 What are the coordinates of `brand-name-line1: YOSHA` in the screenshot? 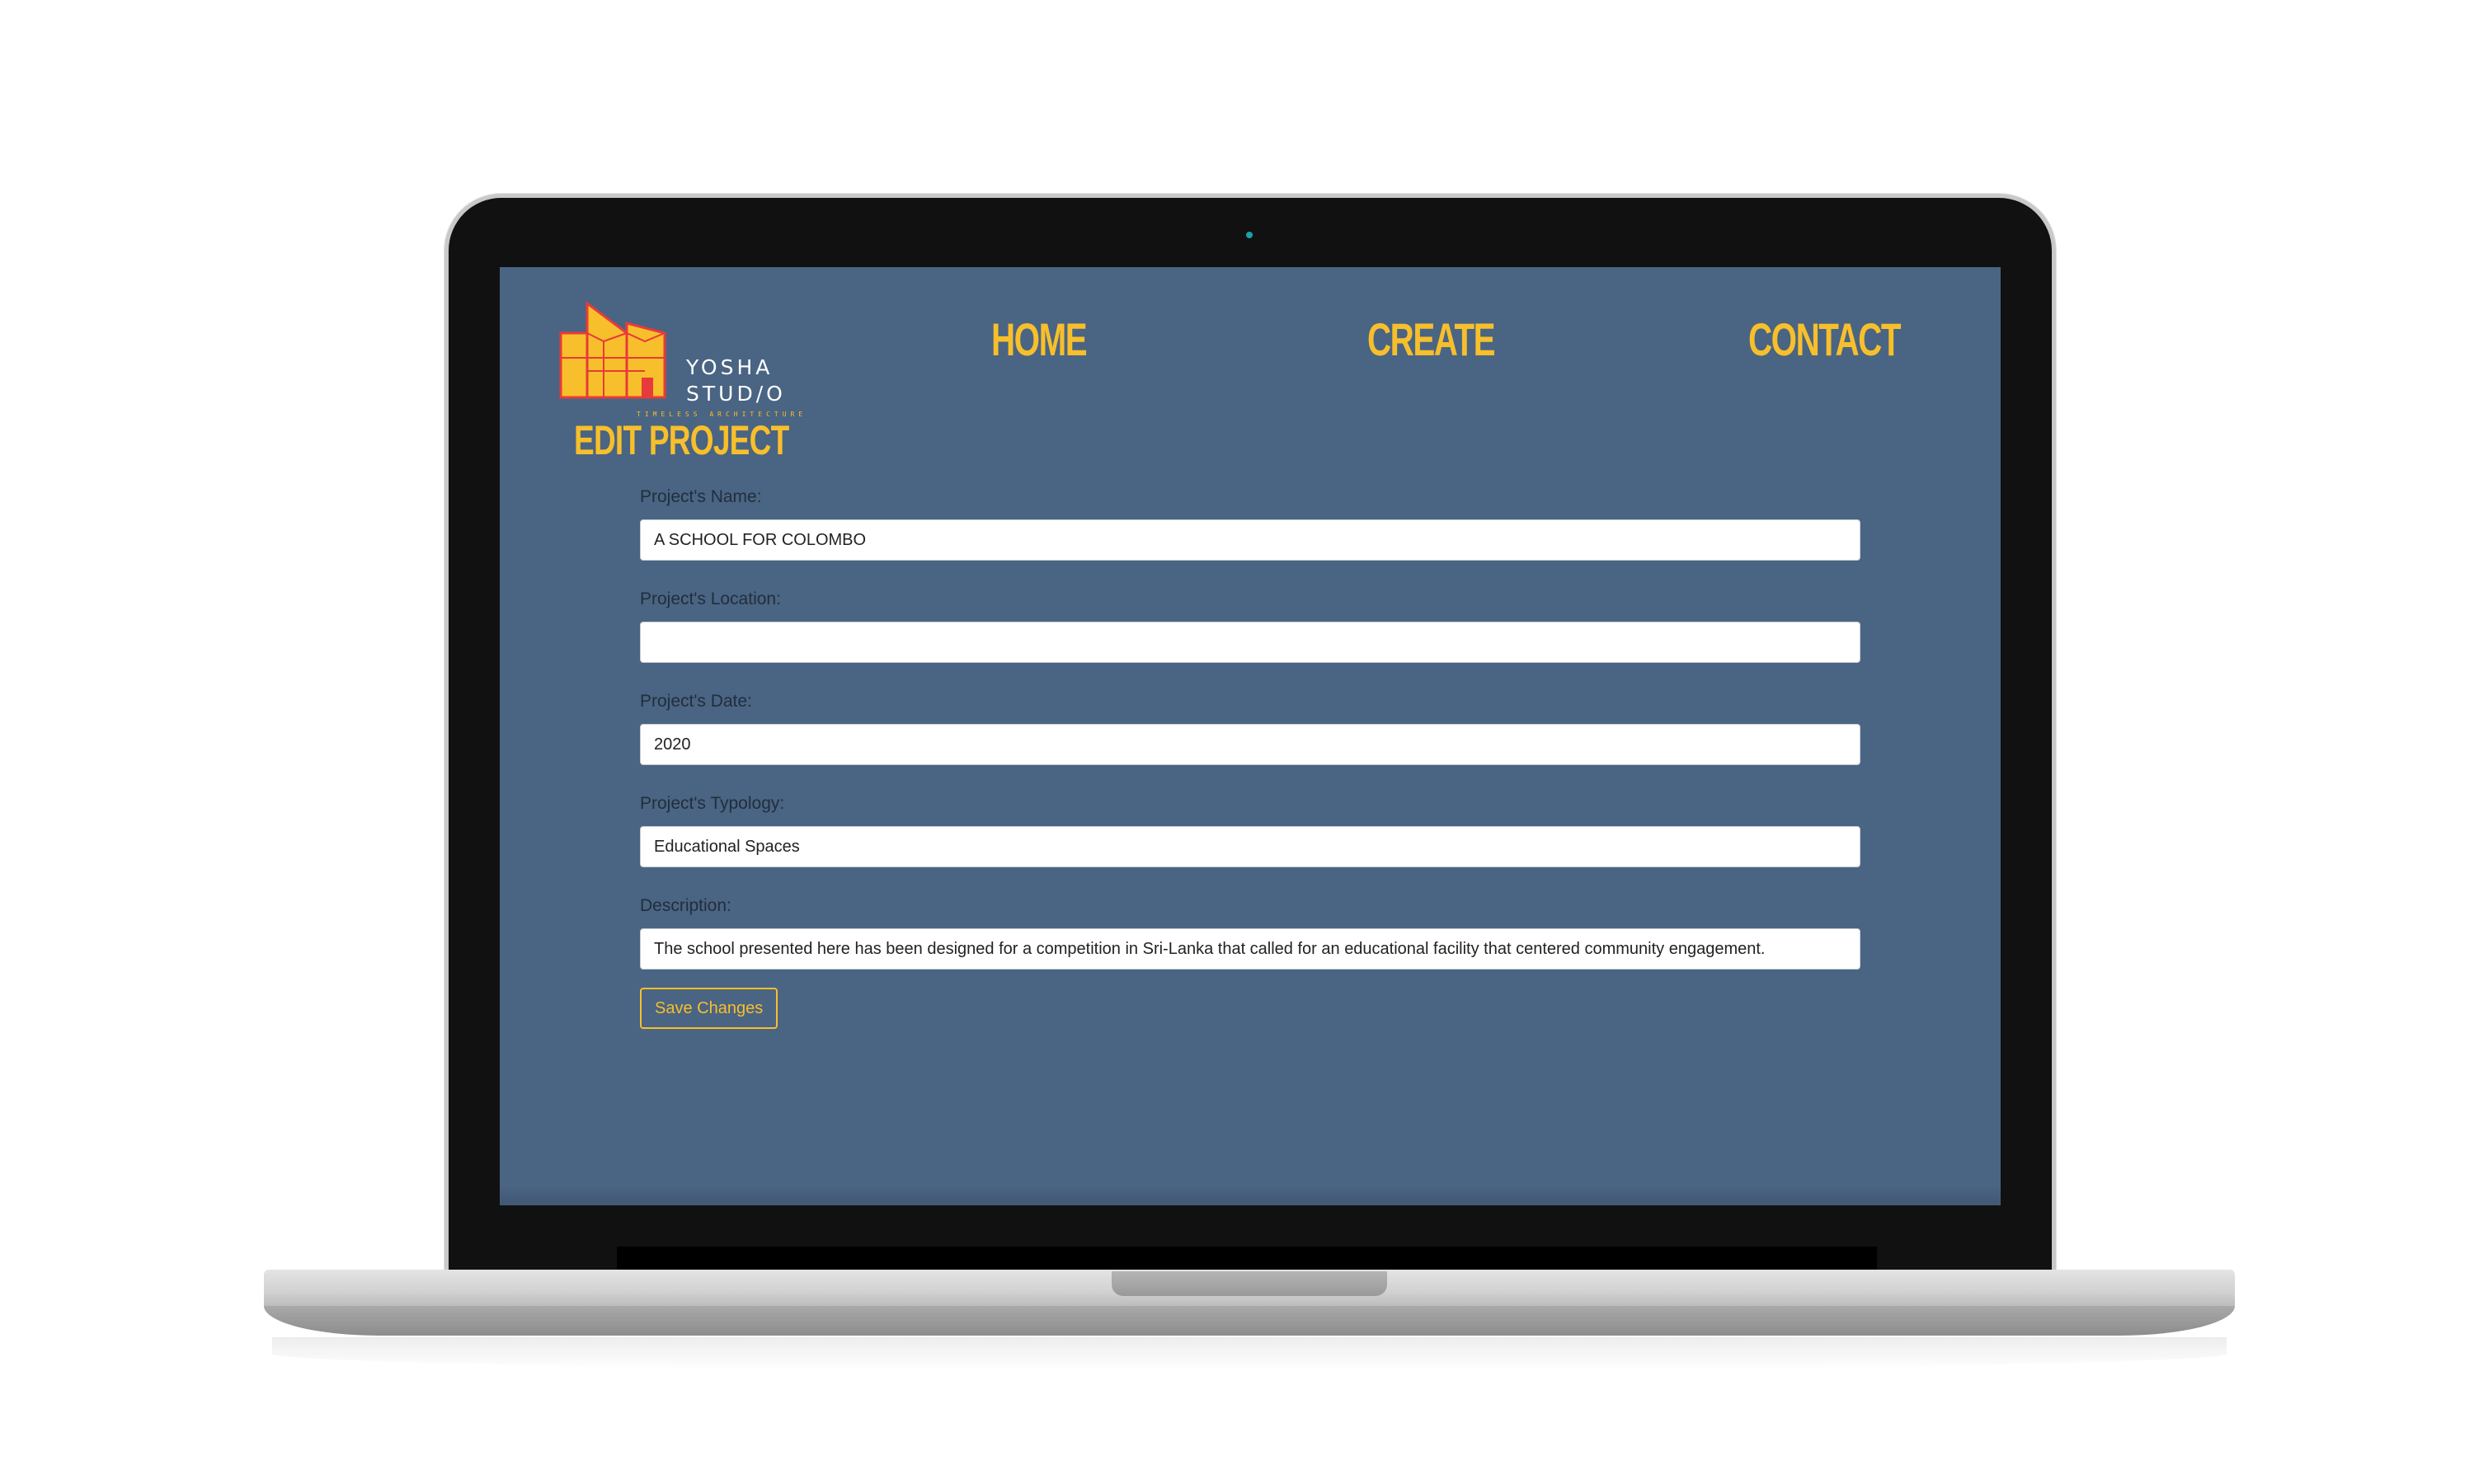 It's located at (730, 367).